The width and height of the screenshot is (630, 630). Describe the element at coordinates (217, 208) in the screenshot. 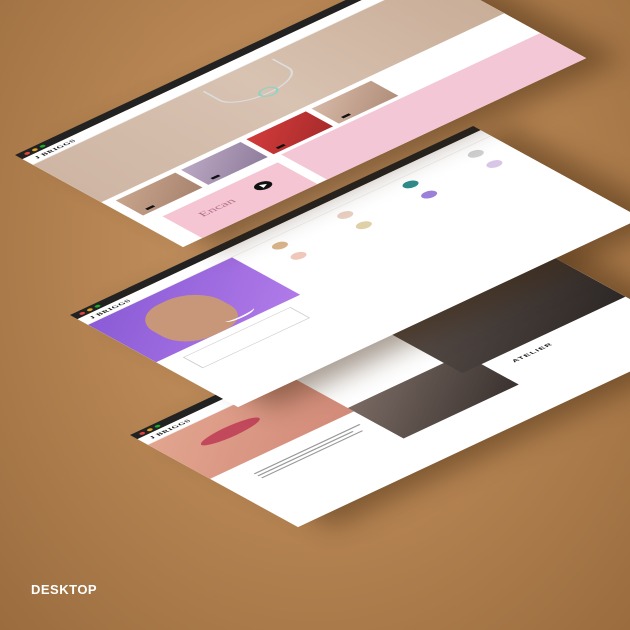

I see `promo-title: Encan` at that location.